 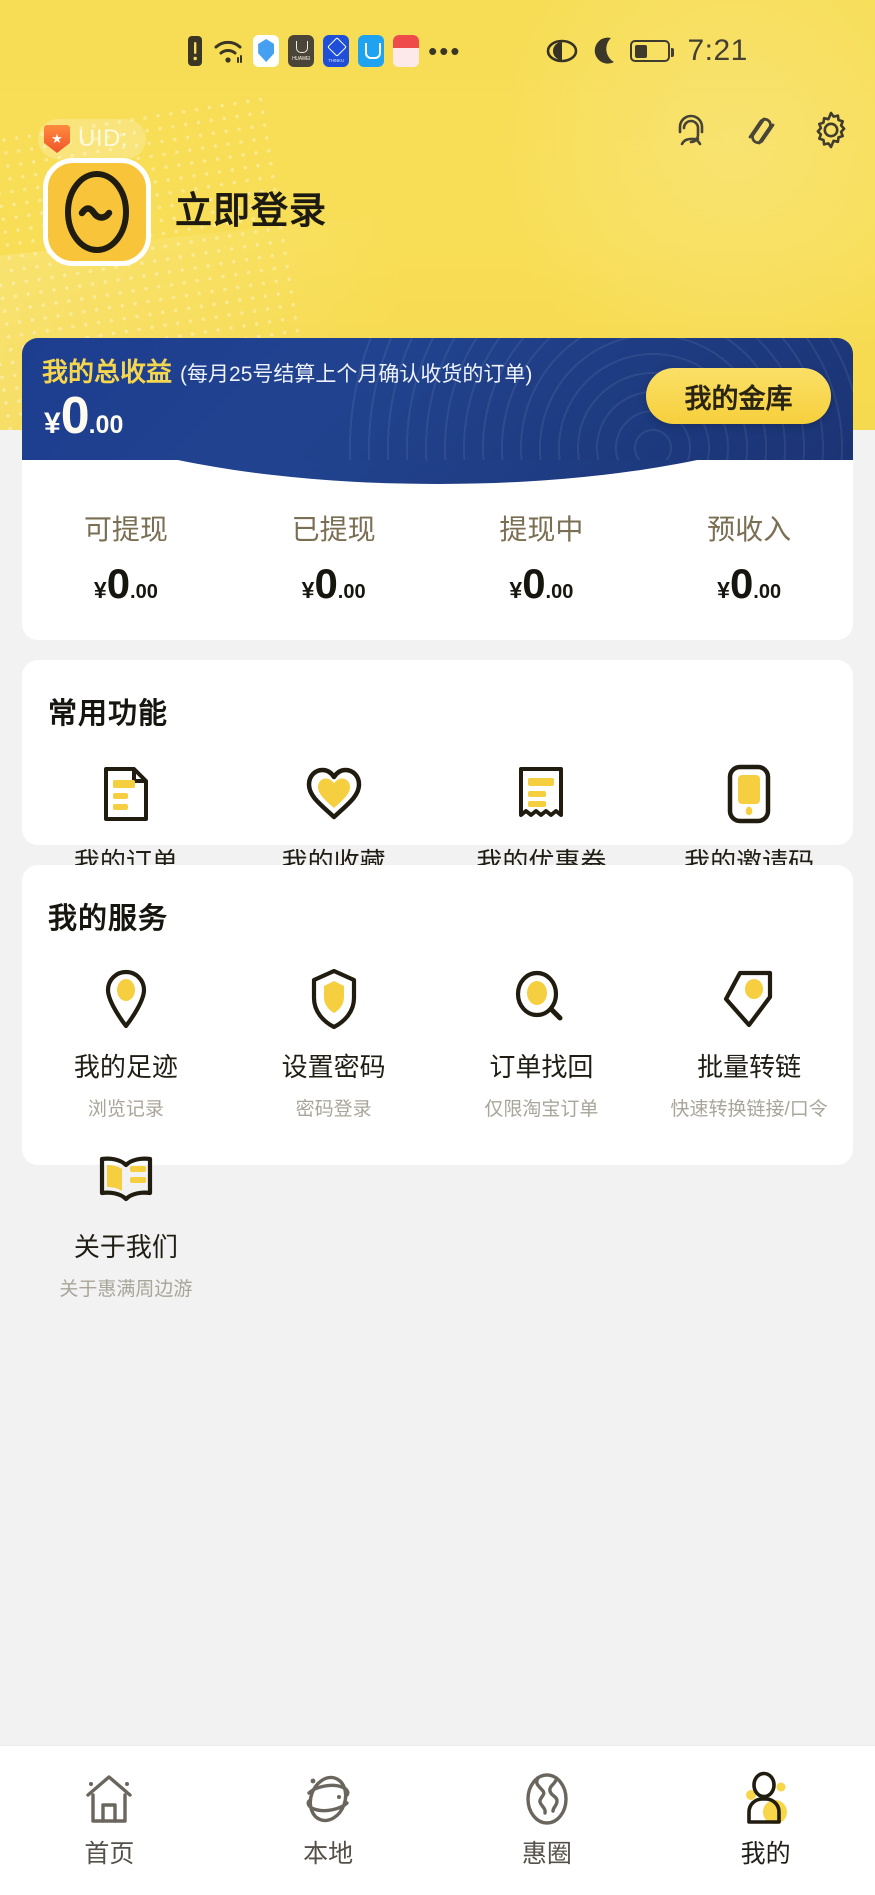 I want to click on warning-icon, so click(x=195, y=51).